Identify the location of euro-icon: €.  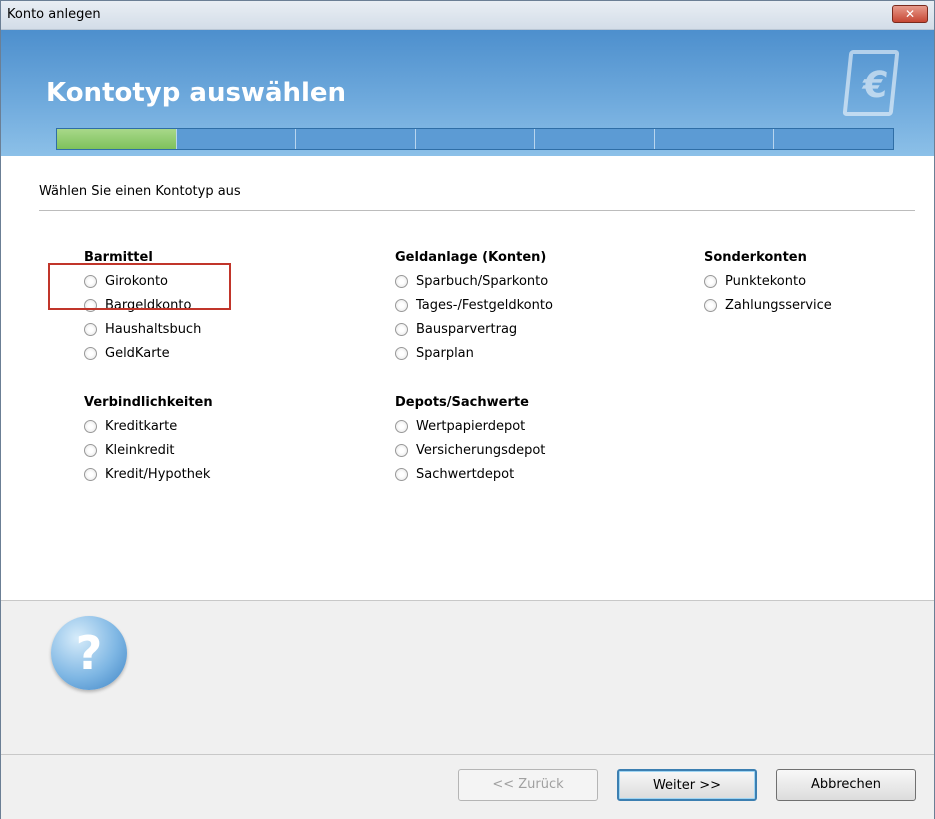
(875, 85).